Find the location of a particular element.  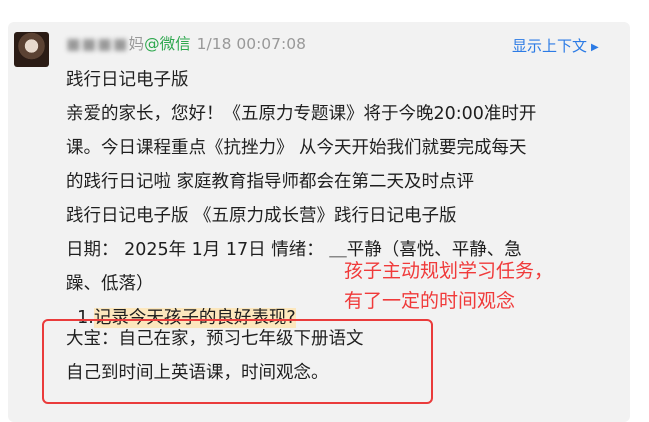

sender-name-suffix: 妈 is located at coordinates (136, 44).